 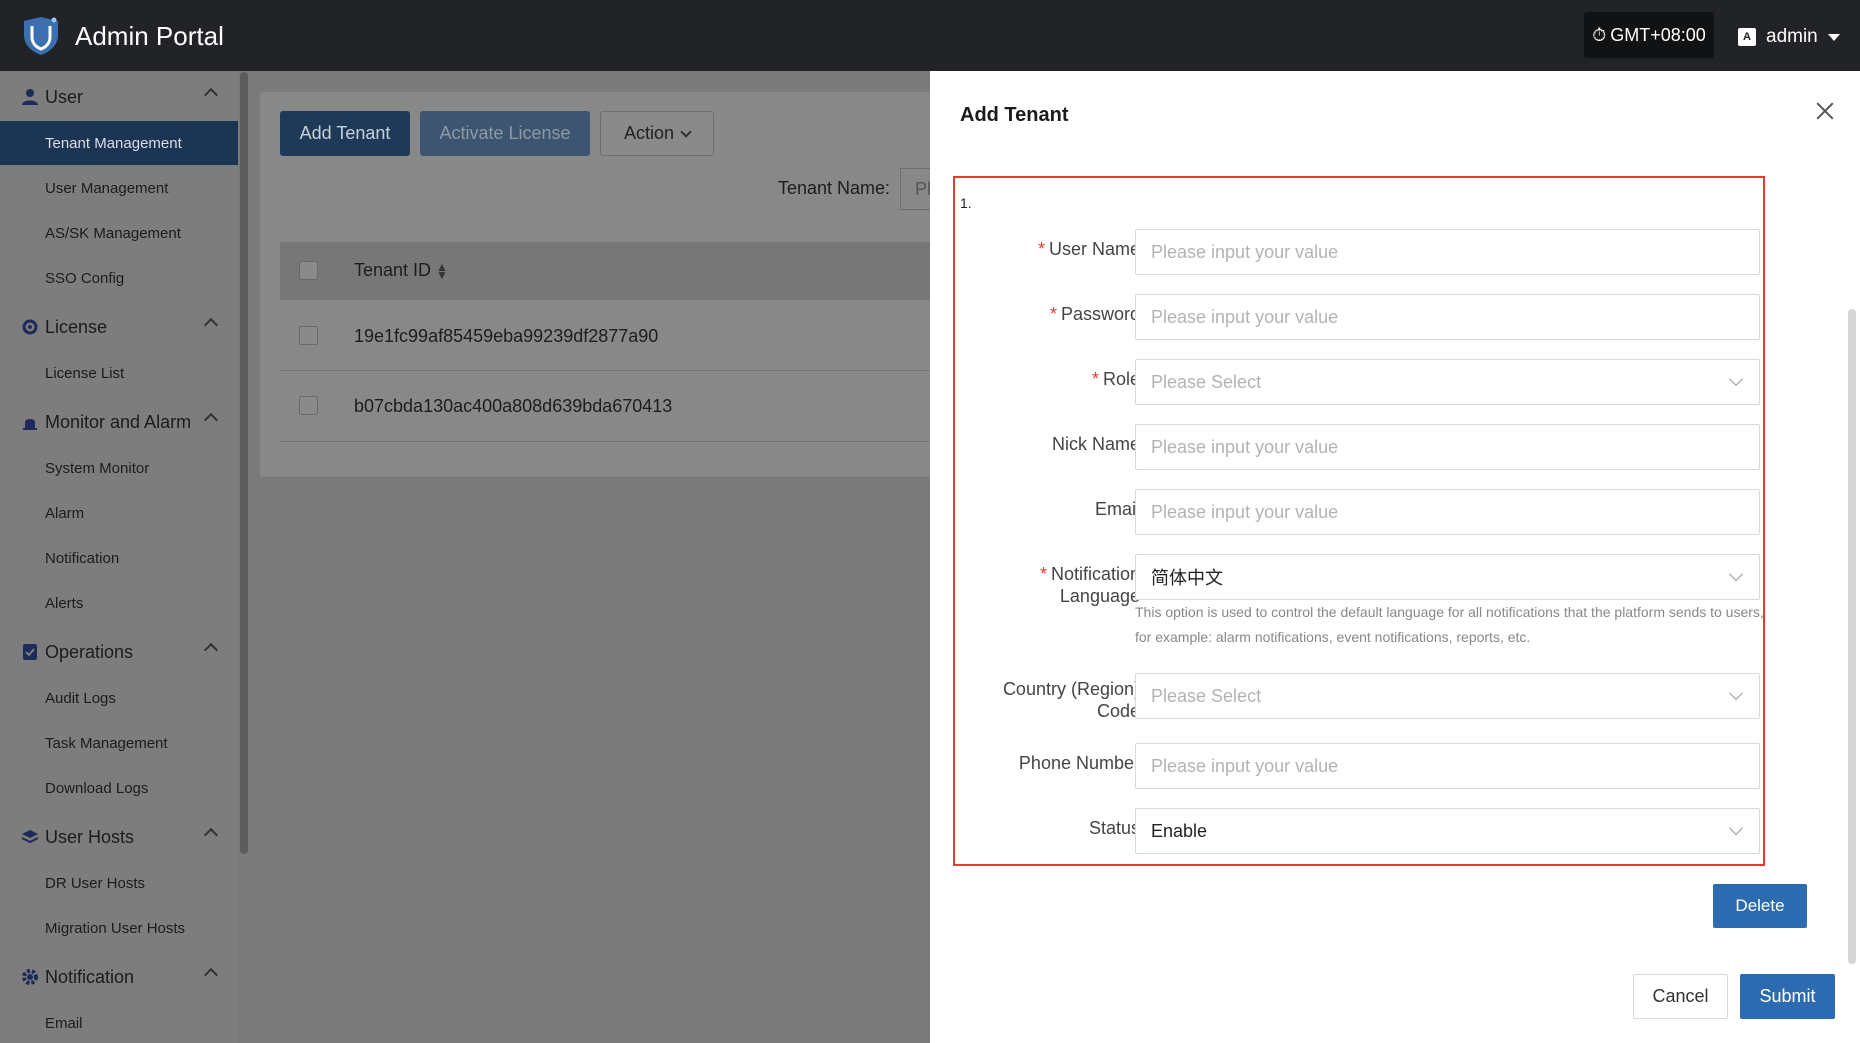 I want to click on sidebar-group-operations: Operations, so click(x=119, y=652).